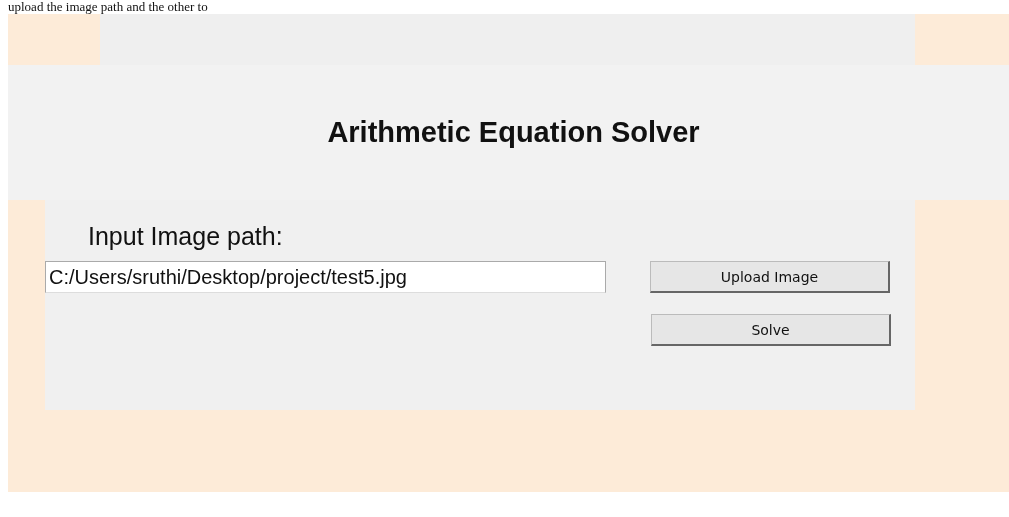 This screenshot has height=517, width=1009. Describe the element at coordinates (513, 132) in the screenshot. I see `app-title: Arithmetic Equation Solver` at that location.